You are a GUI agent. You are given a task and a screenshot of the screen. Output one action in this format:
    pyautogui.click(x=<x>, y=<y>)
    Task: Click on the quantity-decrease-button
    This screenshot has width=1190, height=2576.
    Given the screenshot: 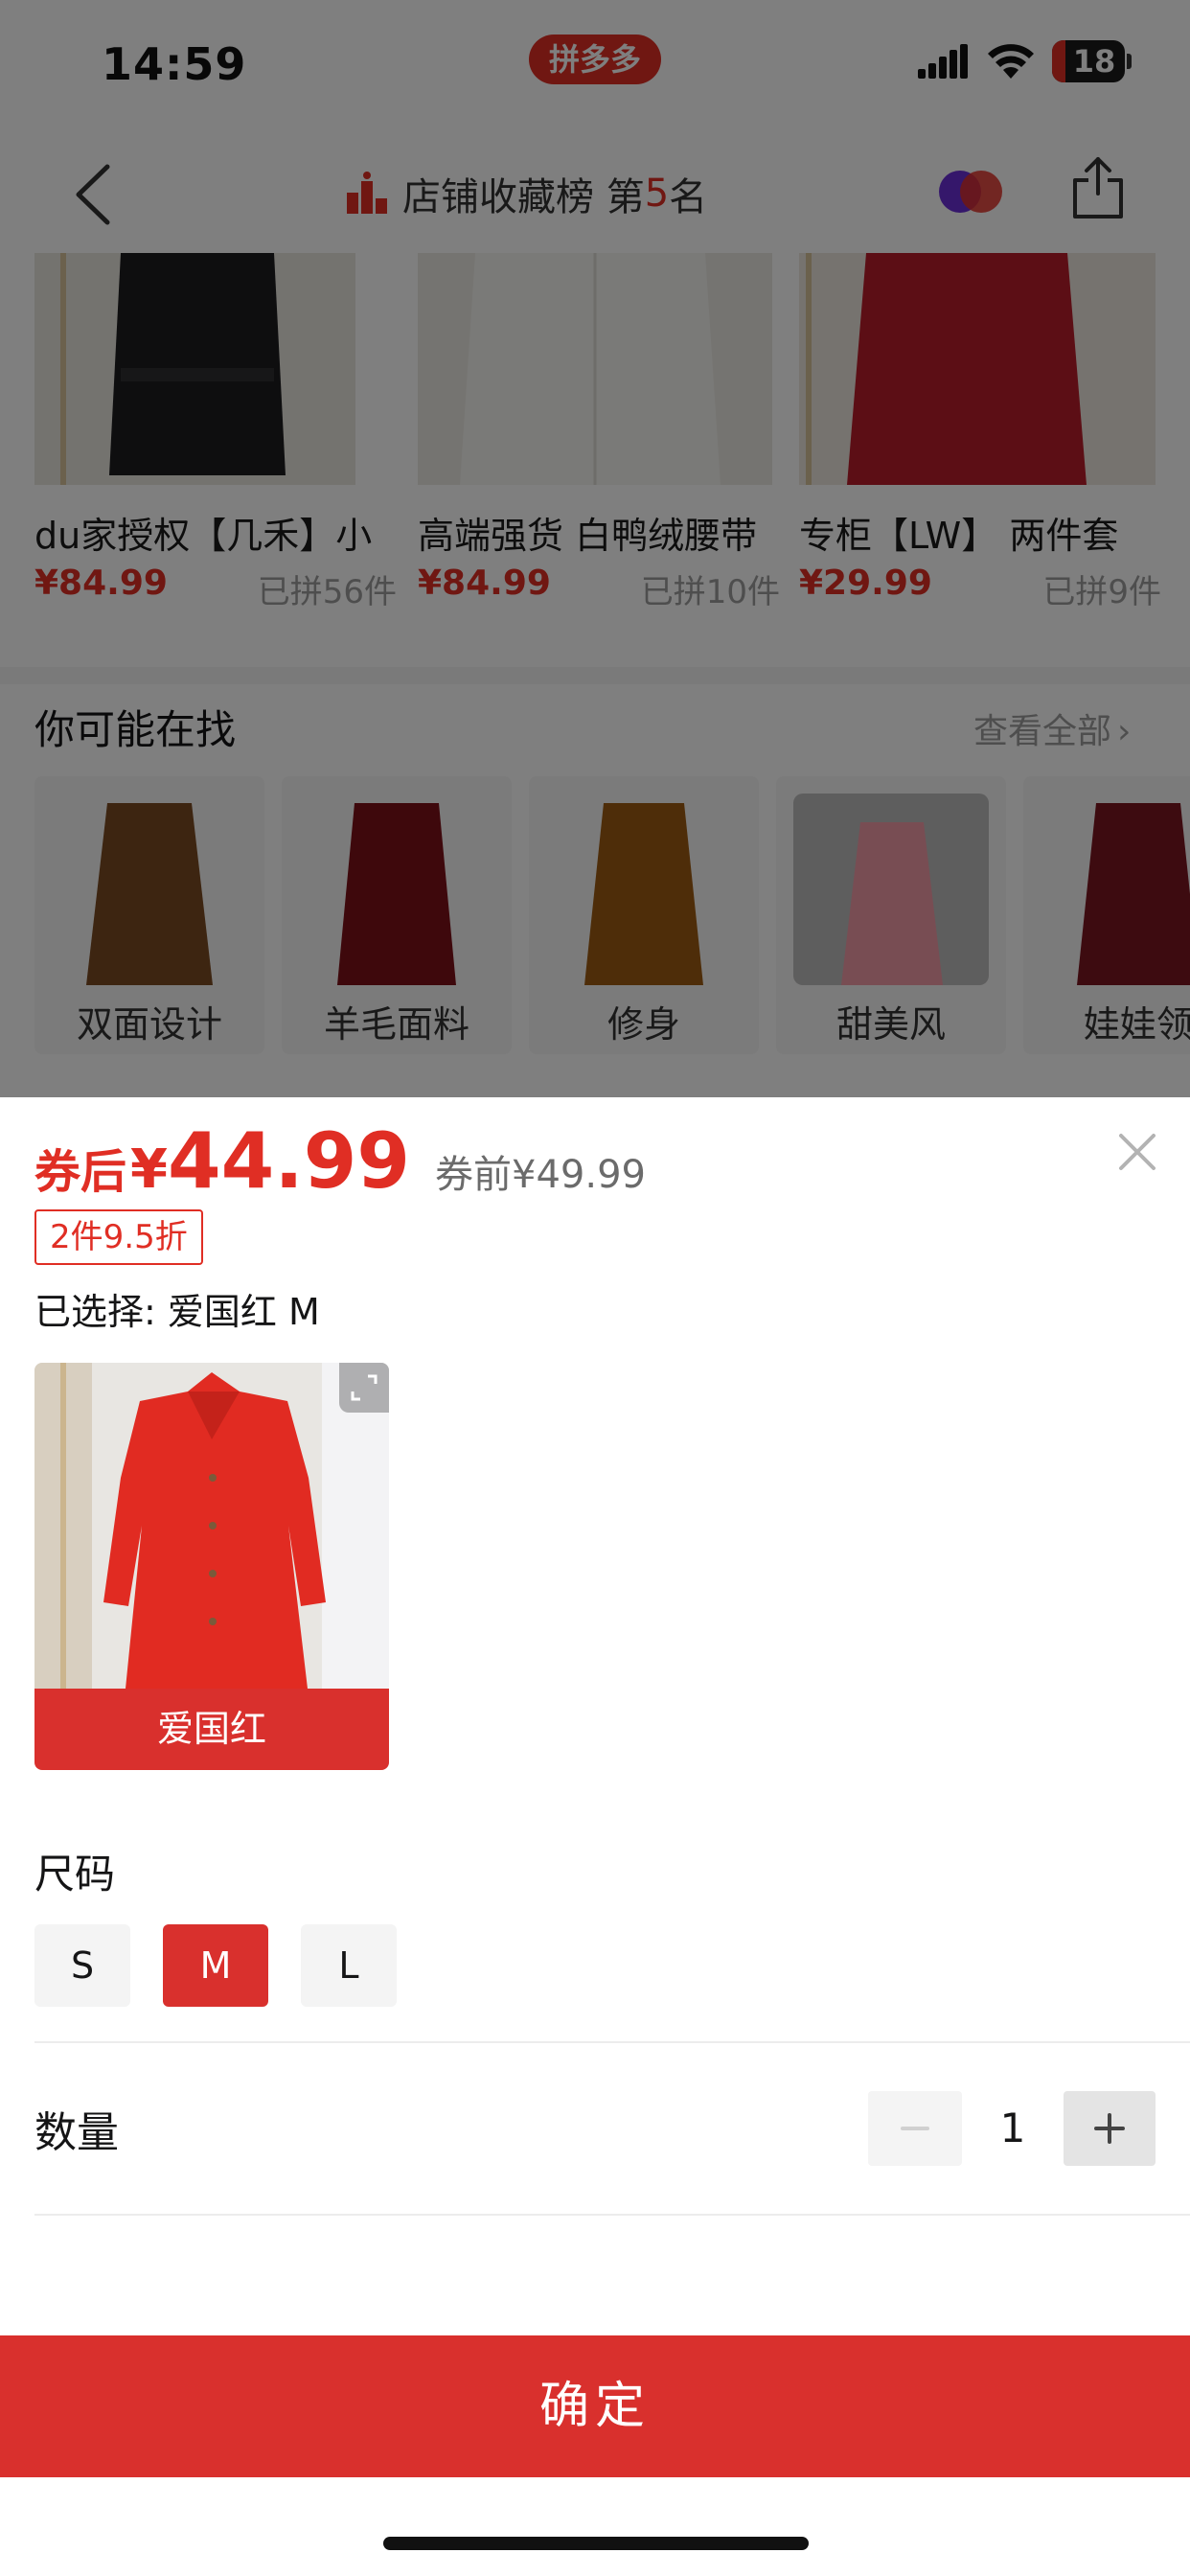 What is the action you would take?
    pyautogui.click(x=915, y=2128)
    